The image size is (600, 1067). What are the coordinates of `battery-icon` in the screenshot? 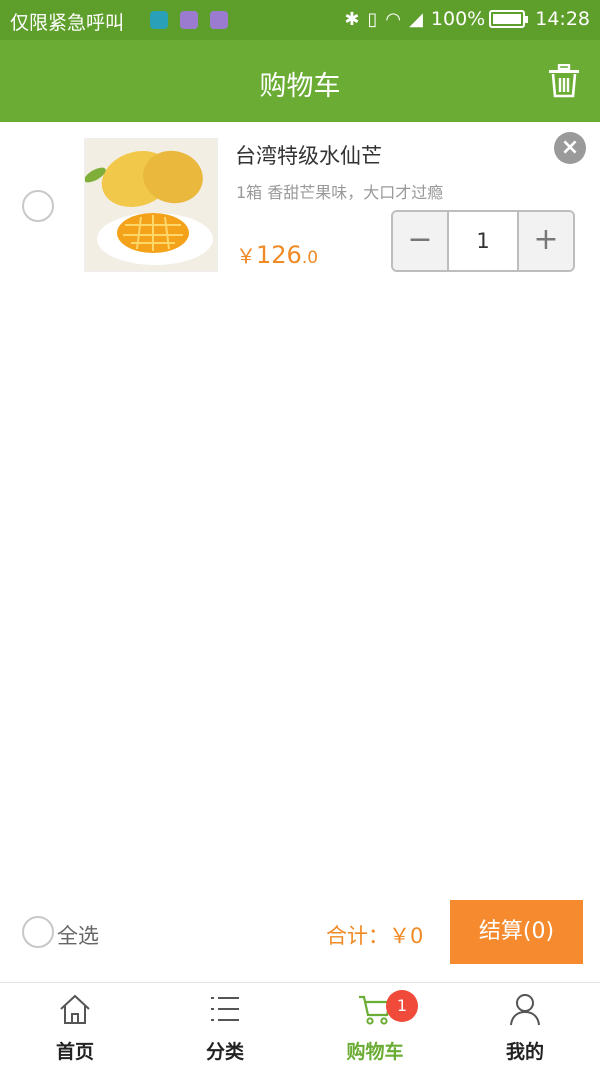 It's located at (509, 19).